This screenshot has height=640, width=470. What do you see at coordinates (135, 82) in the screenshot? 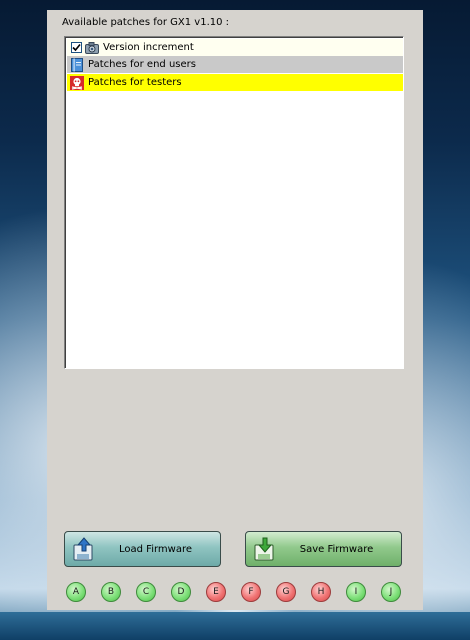
I see `patch-label: Patches for testers` at bounding box center [135, 82].